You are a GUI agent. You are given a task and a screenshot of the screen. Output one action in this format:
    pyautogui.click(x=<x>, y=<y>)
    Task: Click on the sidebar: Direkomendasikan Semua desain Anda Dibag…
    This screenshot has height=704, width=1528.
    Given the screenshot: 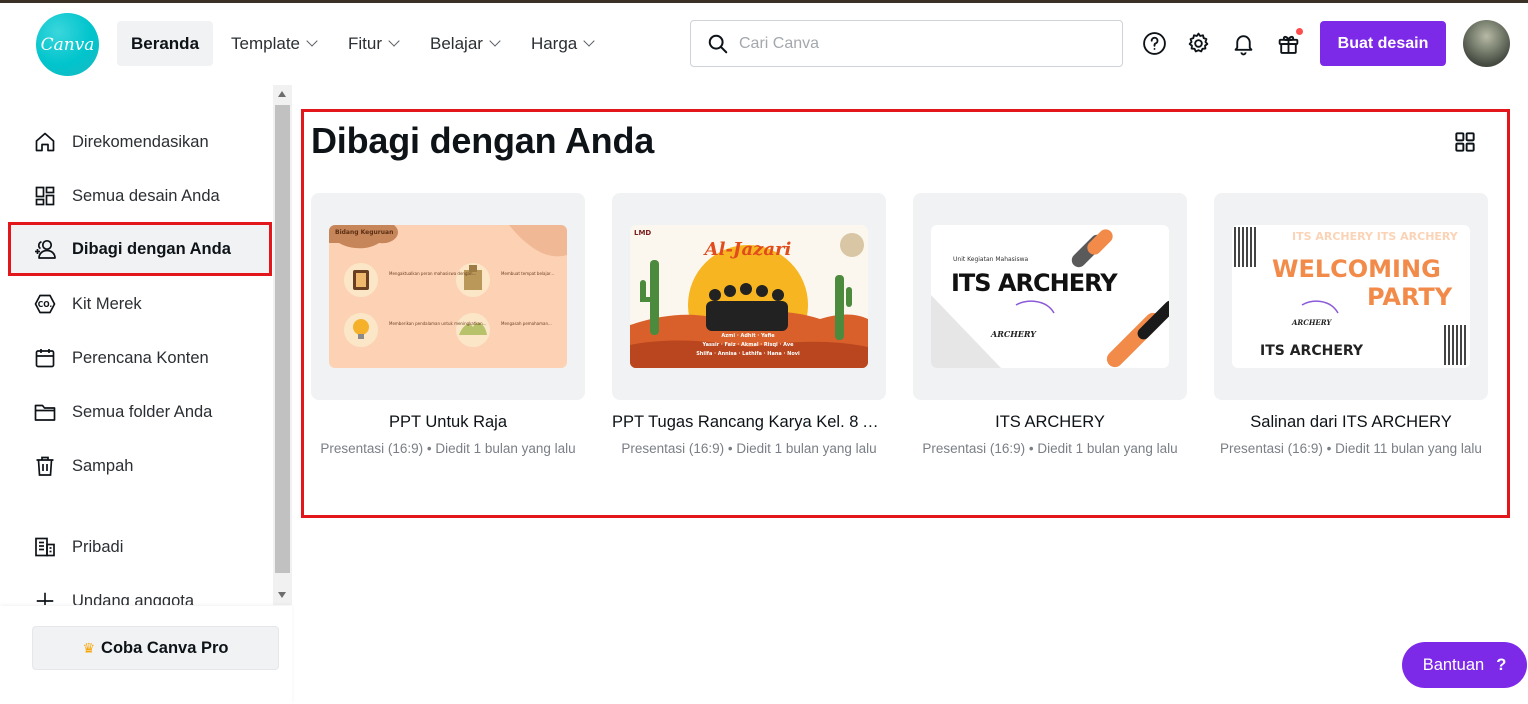 What is the action you would take?
    pyautogui.click(x=136, y=345)
    